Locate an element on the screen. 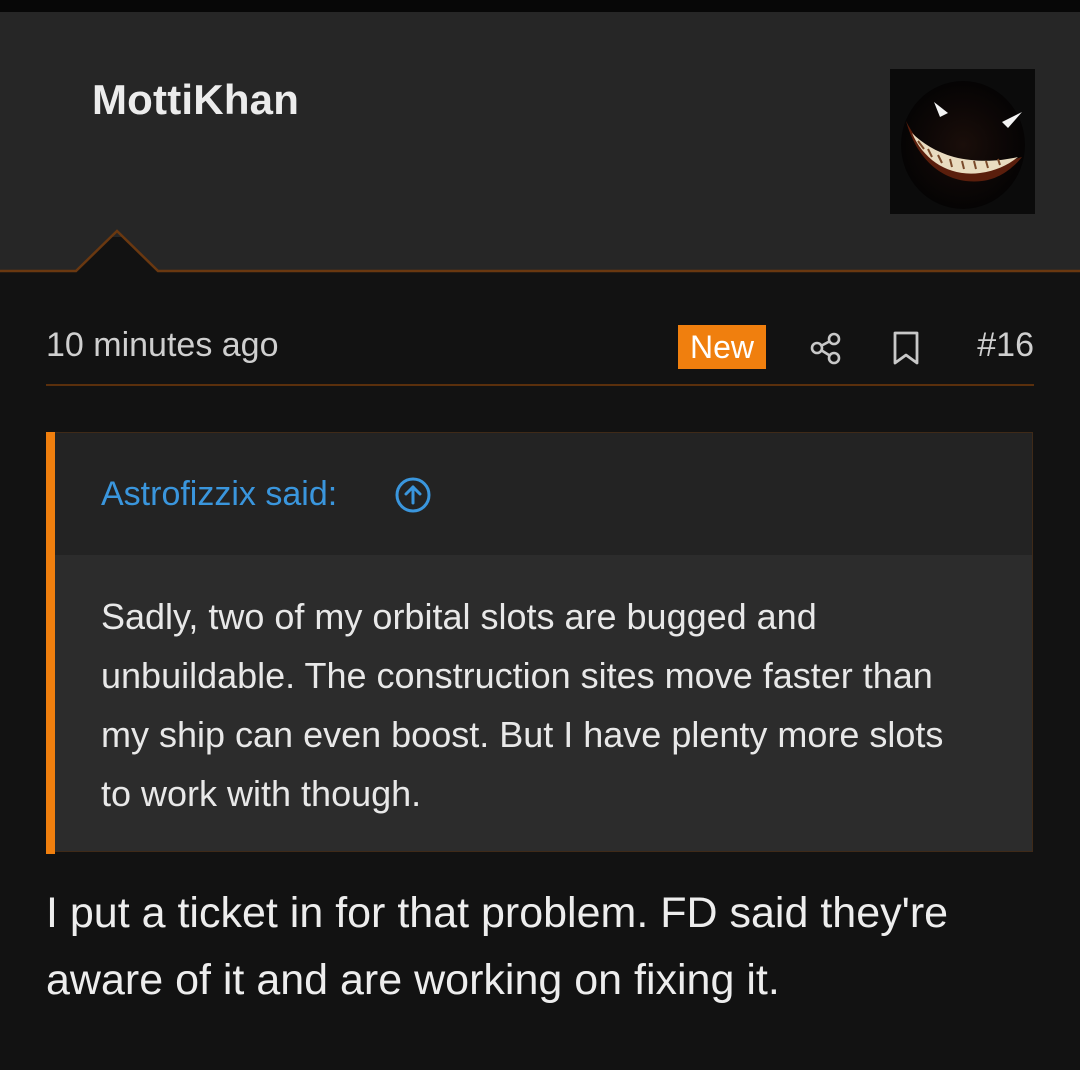 This screenshot has width=1080, height=1070. post-number-link: #16 is located at coordinates (1005, 345).